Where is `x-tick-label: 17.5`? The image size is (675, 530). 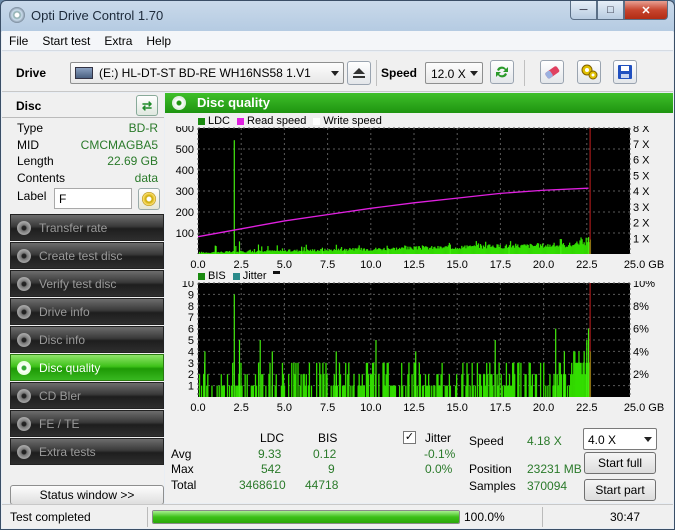
x-tick-label: 17.5 is located at coordinates (500, 265).